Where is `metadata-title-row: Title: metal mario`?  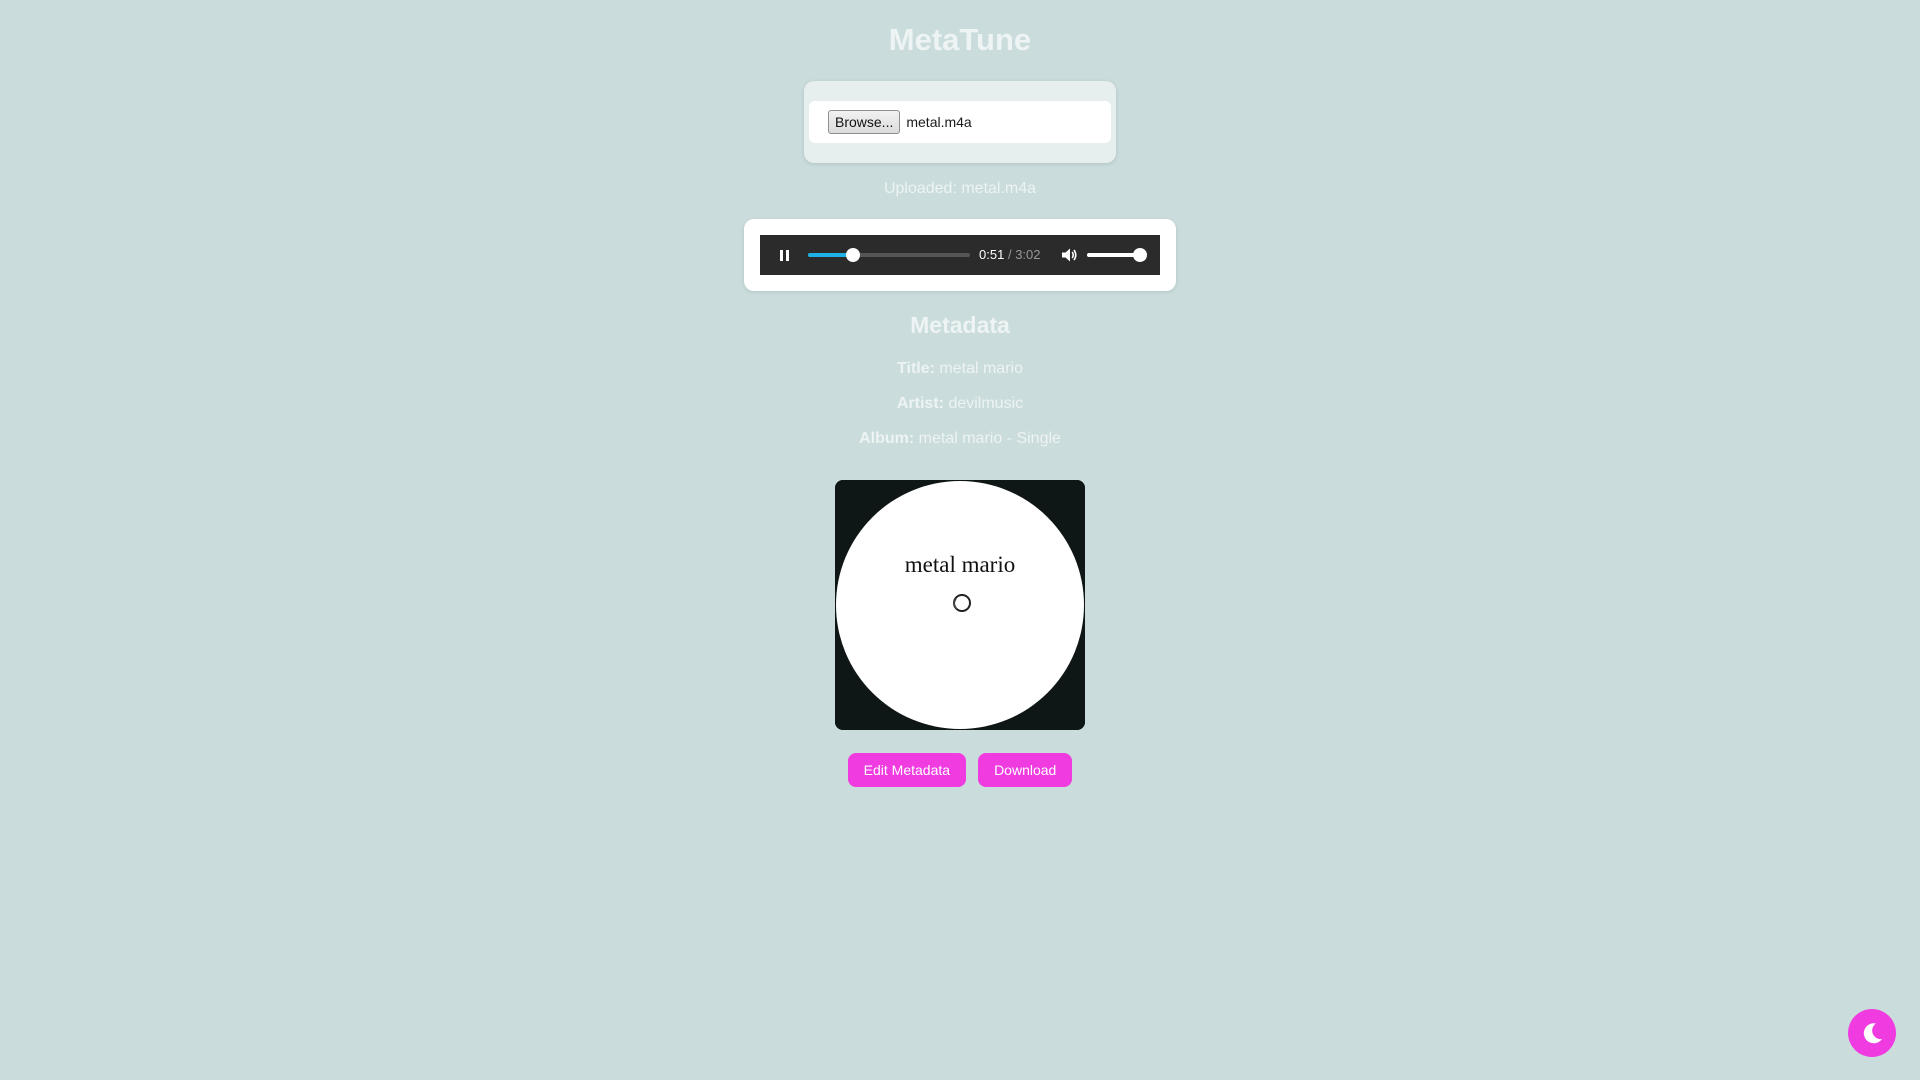 metadata-title-row: Title: metal mario is located at coordinates (960, 369).